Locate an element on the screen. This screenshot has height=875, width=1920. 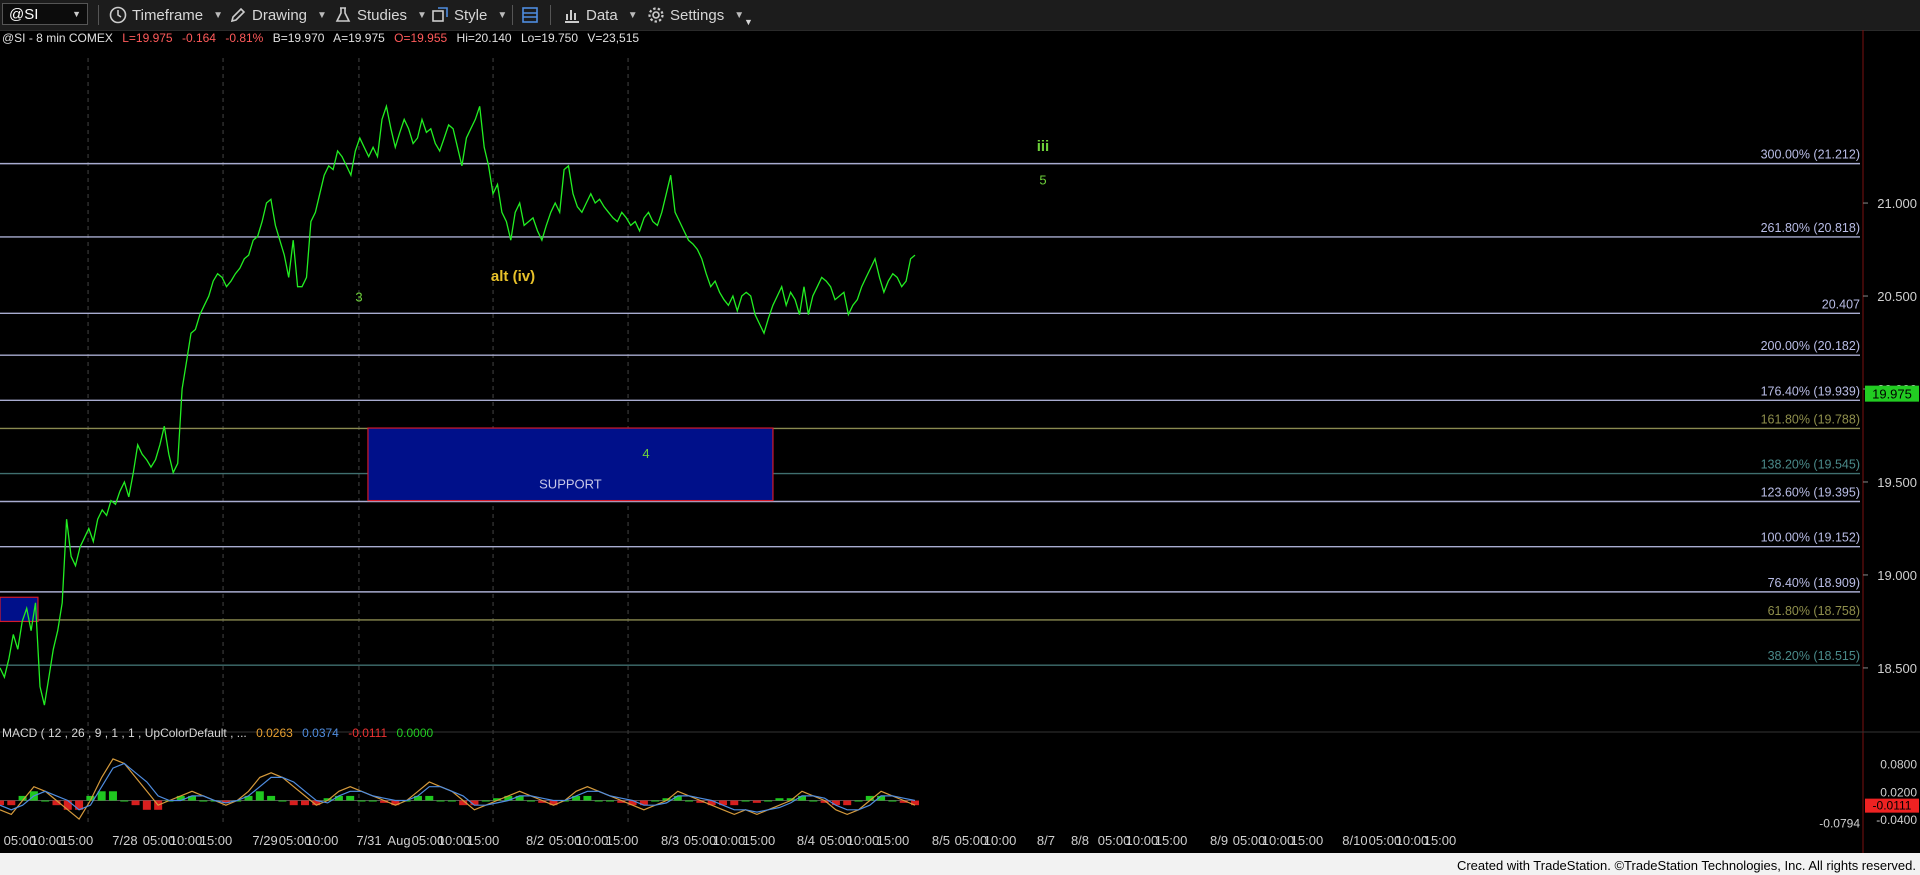
left-support-box is located at coordinates (19, 609).